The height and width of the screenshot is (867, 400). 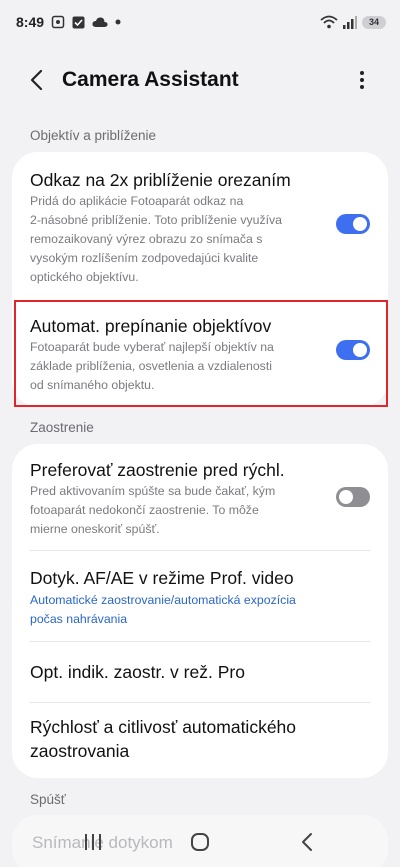 I want to click on recents-icon, so click(x=93, y=842).